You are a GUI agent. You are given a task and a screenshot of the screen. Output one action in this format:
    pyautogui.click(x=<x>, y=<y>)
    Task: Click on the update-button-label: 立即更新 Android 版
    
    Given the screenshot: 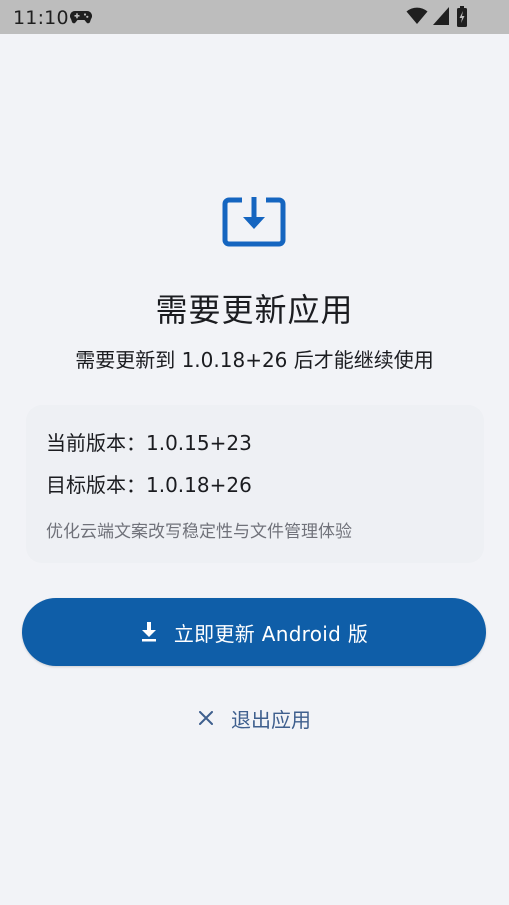 What is the action you would take?
    pyautogui.click(x=271, y=633)
    